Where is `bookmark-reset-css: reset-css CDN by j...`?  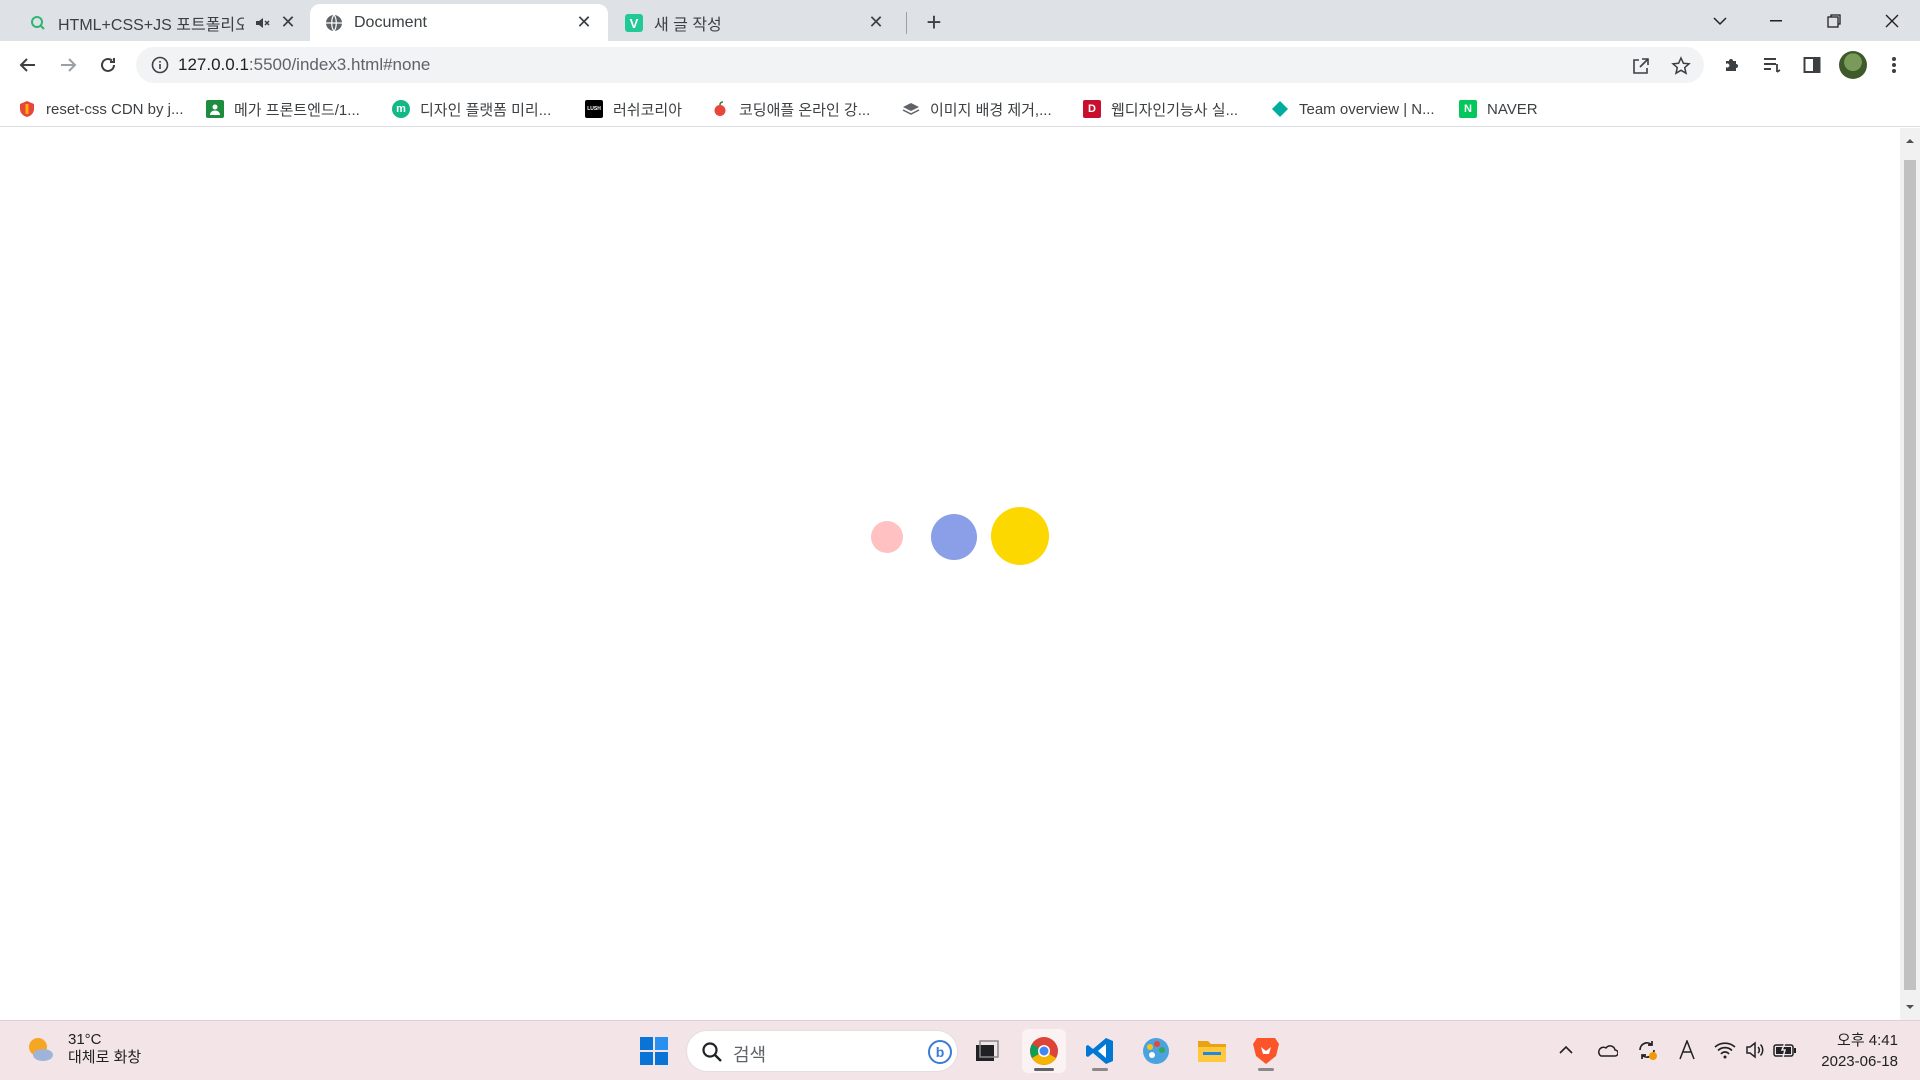 bookmark-reset-css: reset-css CDN by j... is located at coordinates (101, 109).